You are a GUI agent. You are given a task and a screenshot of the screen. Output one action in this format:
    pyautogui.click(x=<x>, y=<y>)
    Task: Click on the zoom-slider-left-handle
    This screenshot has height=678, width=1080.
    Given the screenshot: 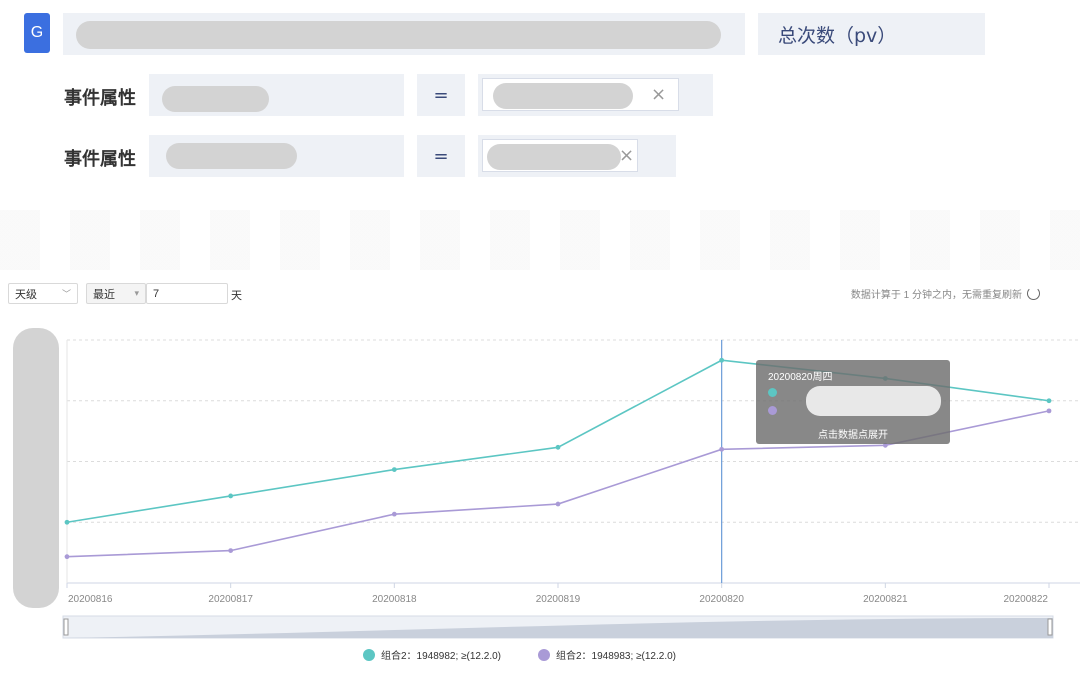 What is the action you would take?
    pyautogui.click(x=66, y=627)
    